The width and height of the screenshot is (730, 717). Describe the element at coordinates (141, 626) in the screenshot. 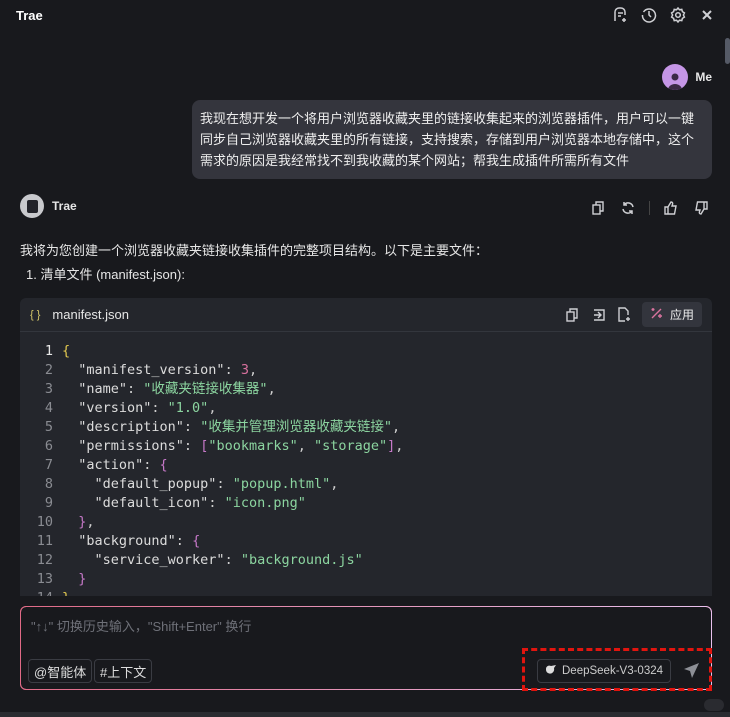

I see `input-placeholder: "↑↓" 切换历史输入，"Shift+Enter" 换行` at that location.